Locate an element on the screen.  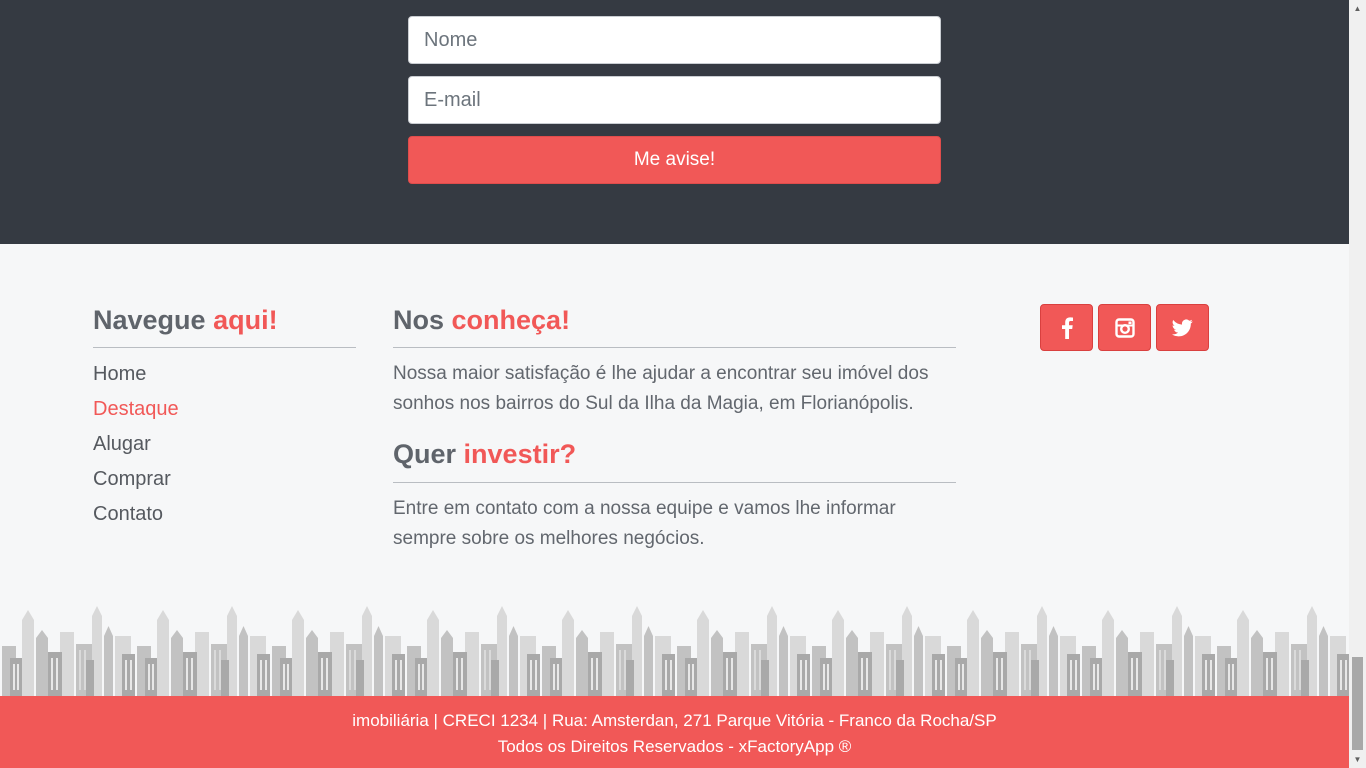
about-heading-plain: Nos is located at coordinates (419, 320).